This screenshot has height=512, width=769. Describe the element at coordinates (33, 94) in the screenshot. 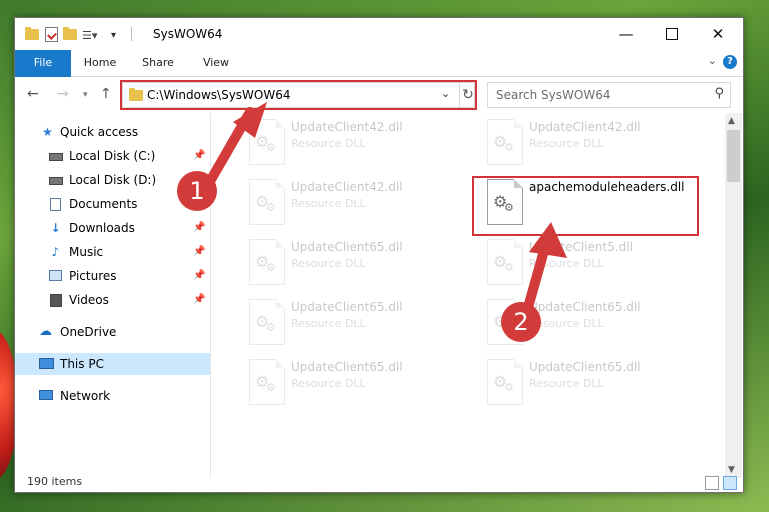

I see `back-arrow-icon: ←` at that location.